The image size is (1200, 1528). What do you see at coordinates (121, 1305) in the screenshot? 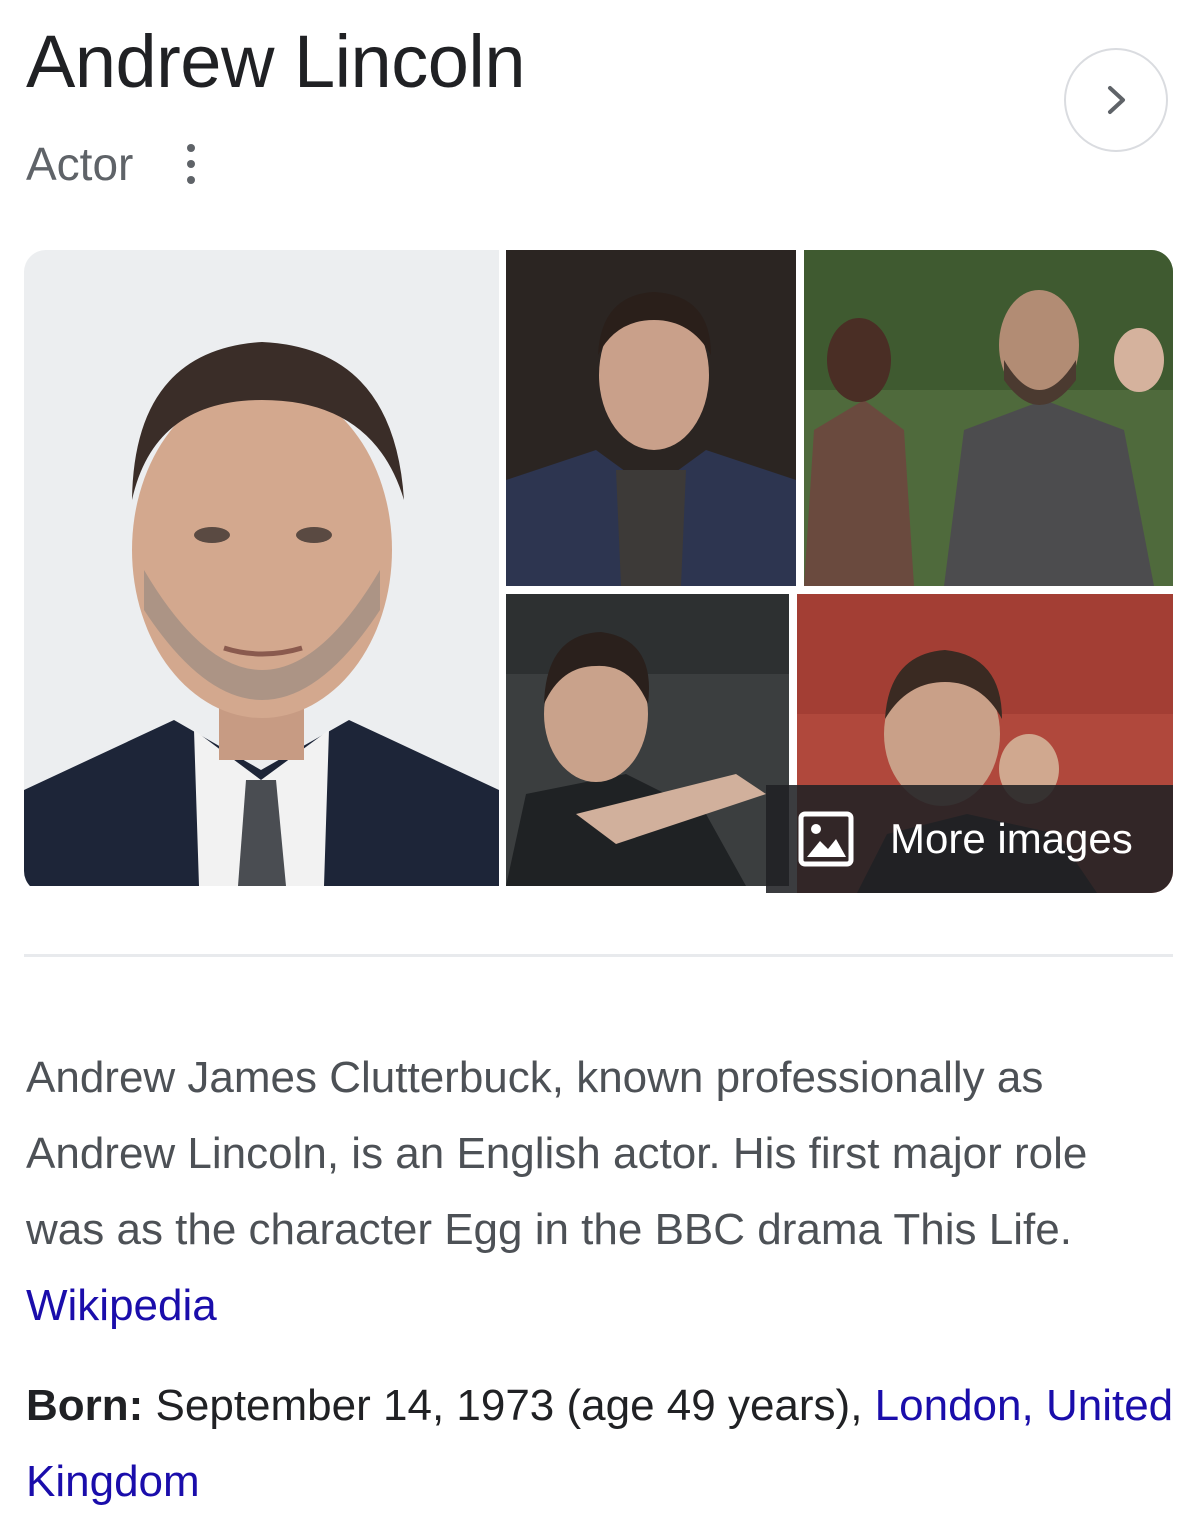
I see `wikipedia-link: Wikipedia` at bounding box center [121, 1305].